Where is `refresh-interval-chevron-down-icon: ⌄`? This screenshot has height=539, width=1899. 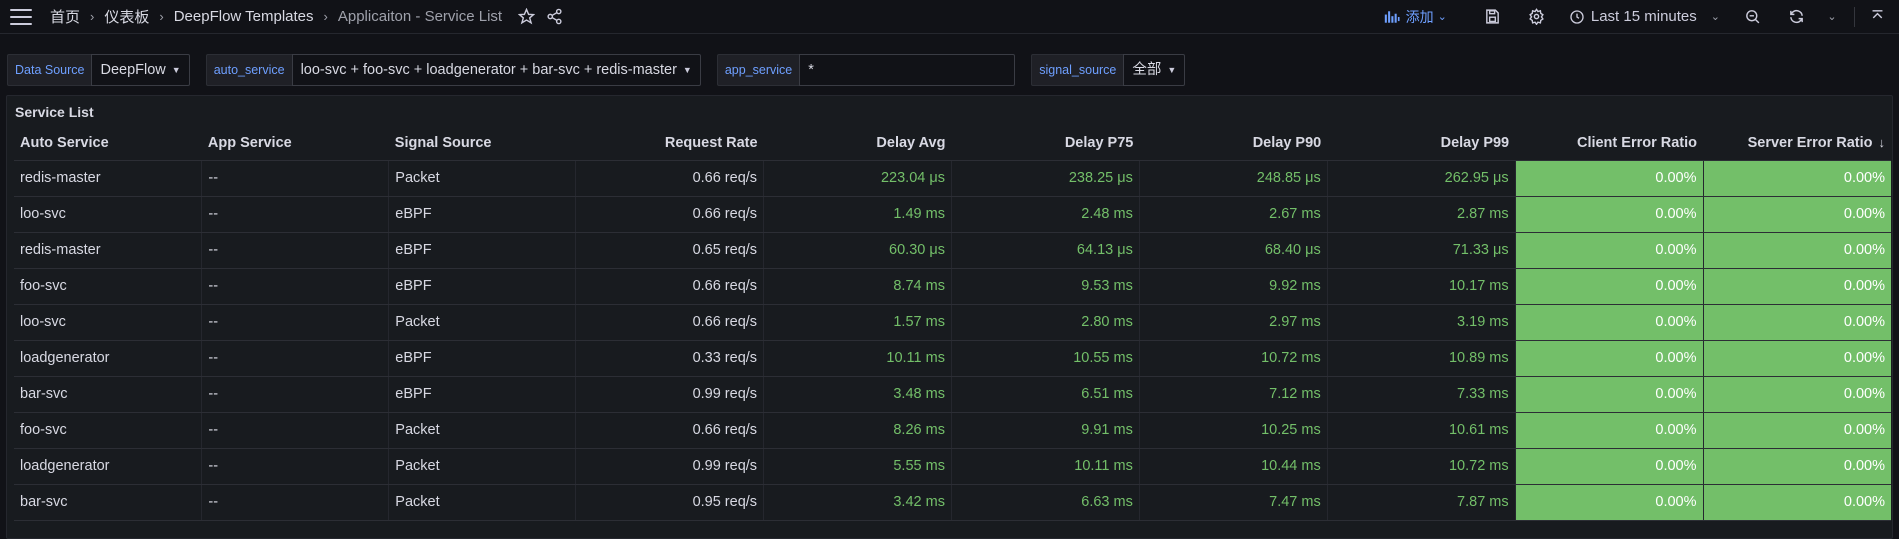 refresh-interval-chevron-down-icon: ⌄ is located at coordinates (1832, 17).